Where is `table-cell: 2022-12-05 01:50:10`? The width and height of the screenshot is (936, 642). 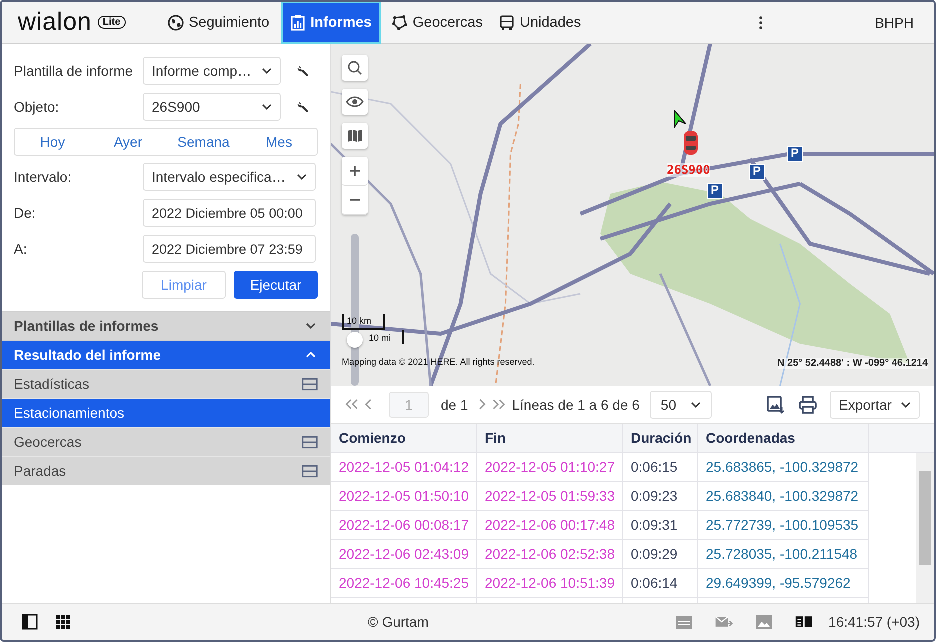 table-cell: 2022-12-05 01:50:10 is located at coordinates (403, 496).